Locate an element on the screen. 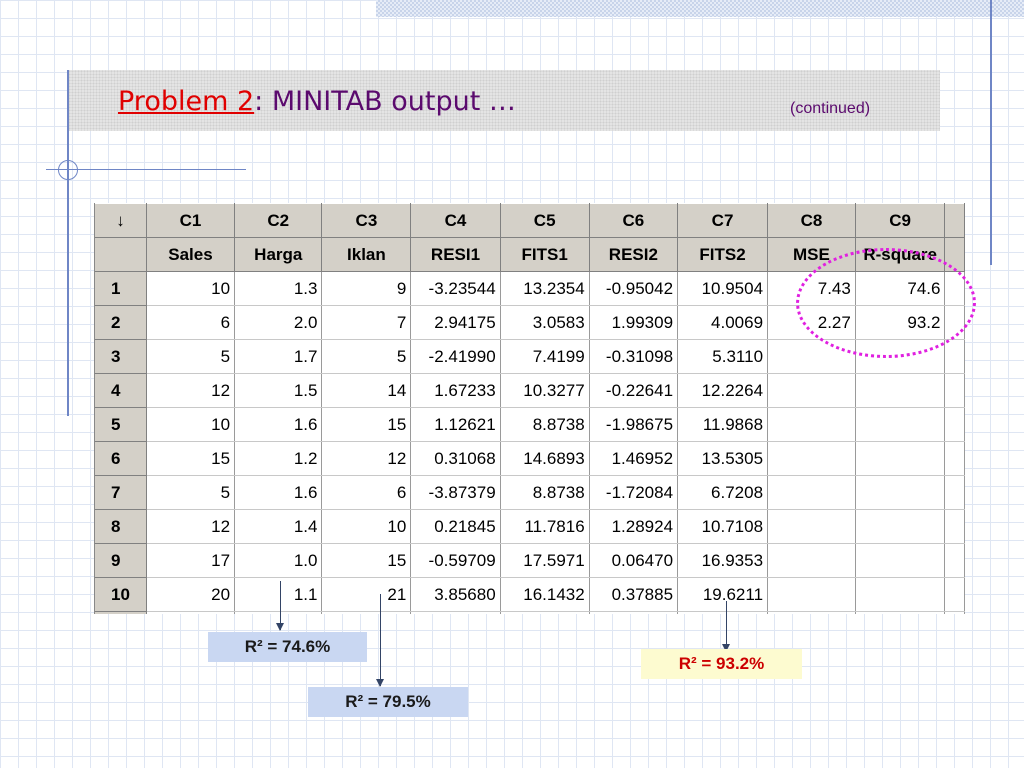 Image resolution: width=1024 pixels, height=768 pixels. table-cell: 11.7816 is located at coordinates (545, 526).